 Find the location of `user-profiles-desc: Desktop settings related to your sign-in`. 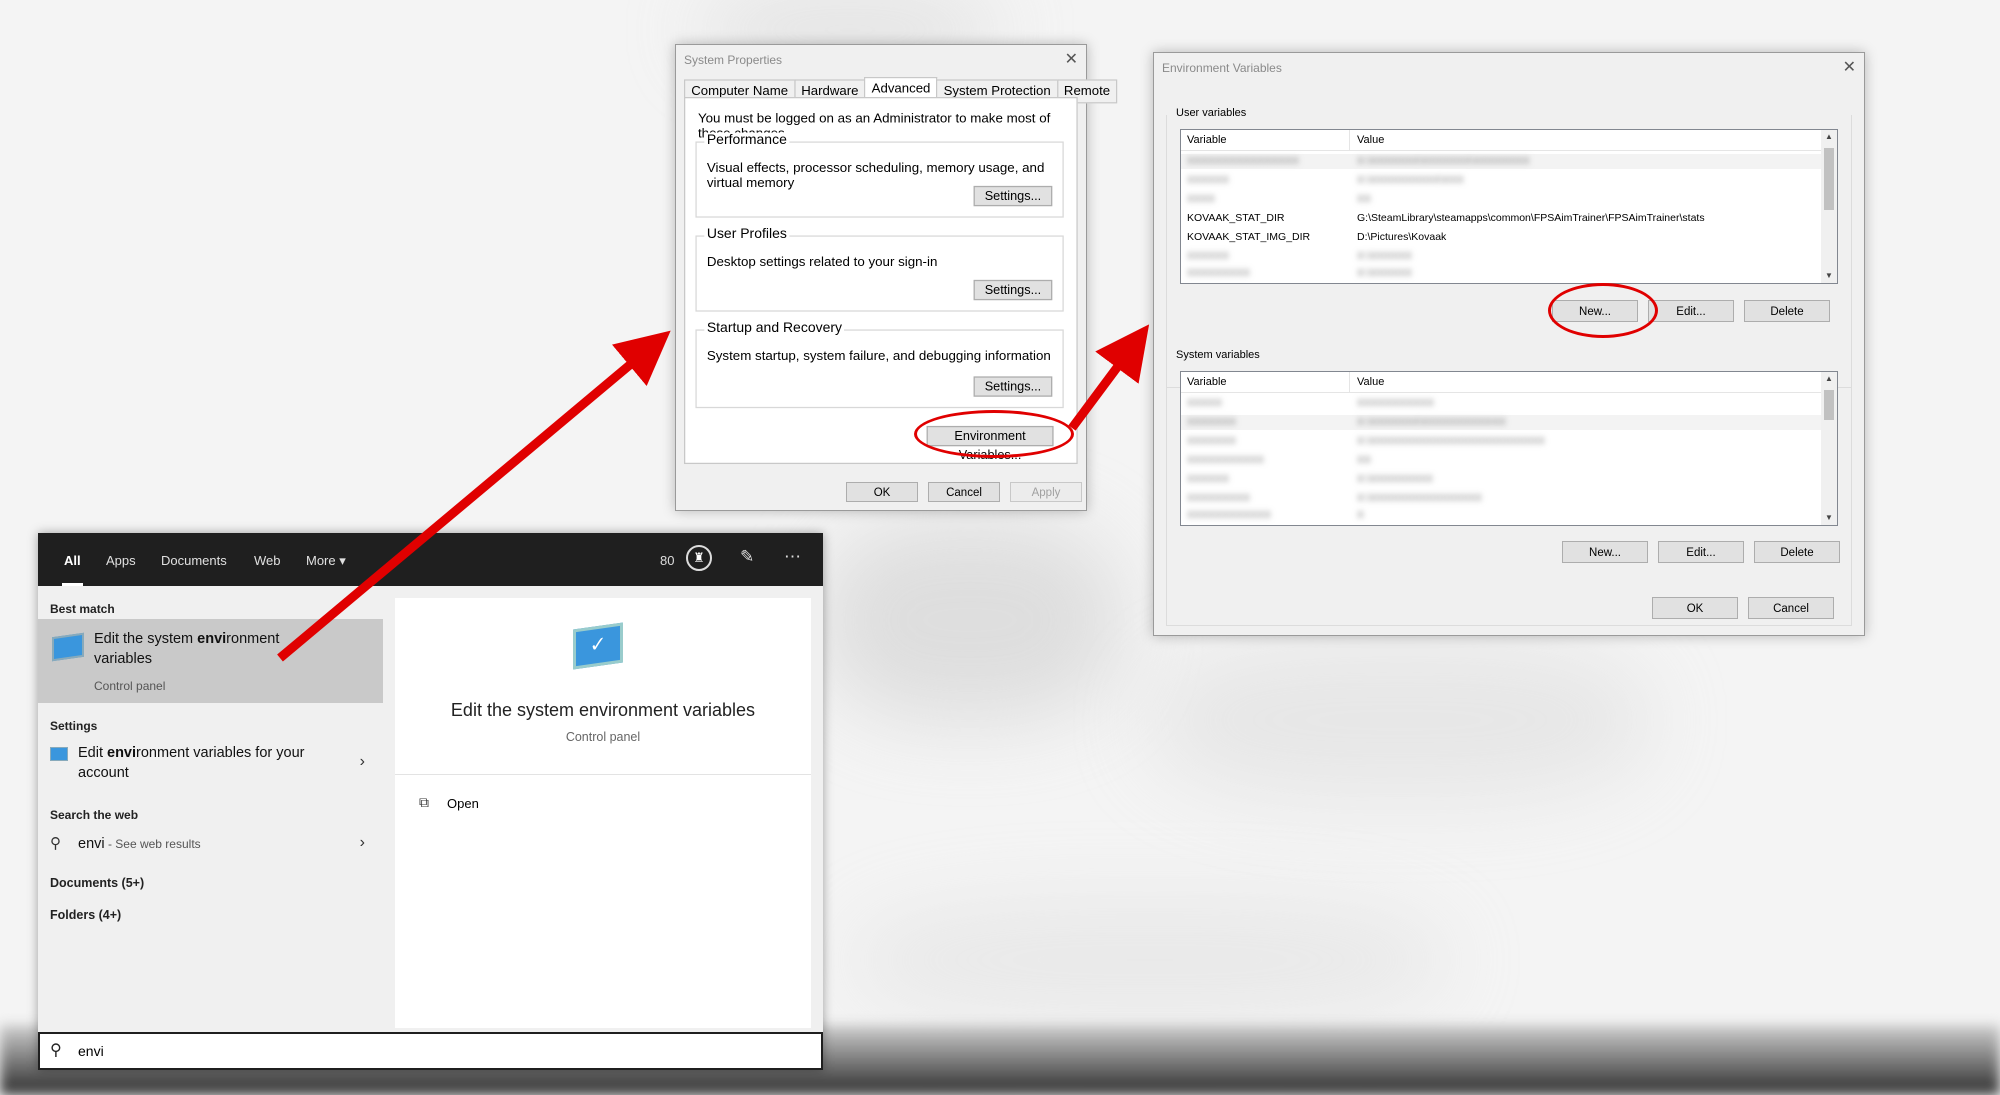

user-profiles-desc: Desktop settings related to your sign-in is located at coordinates (822, 262).